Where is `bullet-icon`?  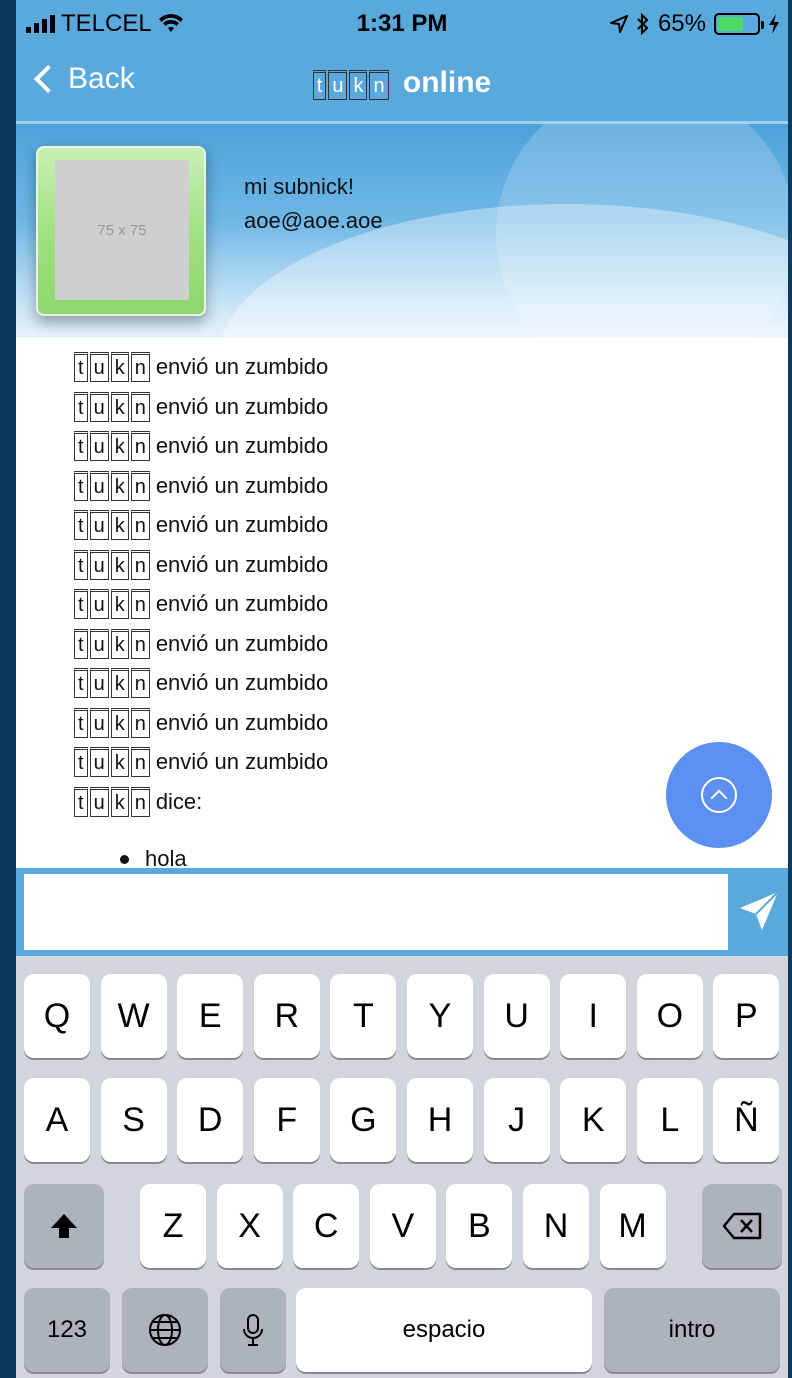 bullet-icon is located at coordinates (124, 859).